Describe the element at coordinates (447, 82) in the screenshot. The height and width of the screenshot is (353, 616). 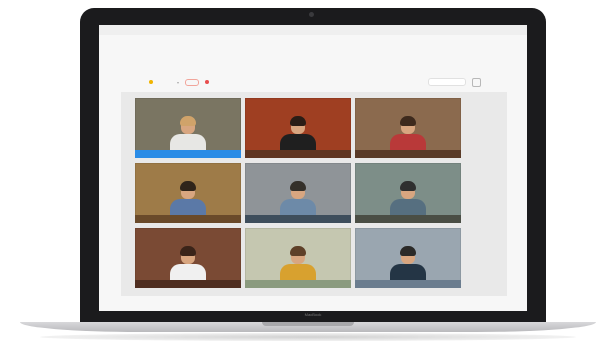
I see `search-input` at that location.